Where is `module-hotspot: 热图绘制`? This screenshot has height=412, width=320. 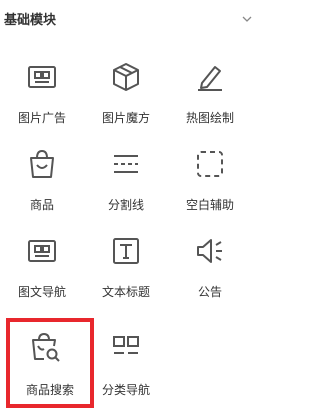
module-hotspot: 热图绘制 is located at coordinates (212, 86).